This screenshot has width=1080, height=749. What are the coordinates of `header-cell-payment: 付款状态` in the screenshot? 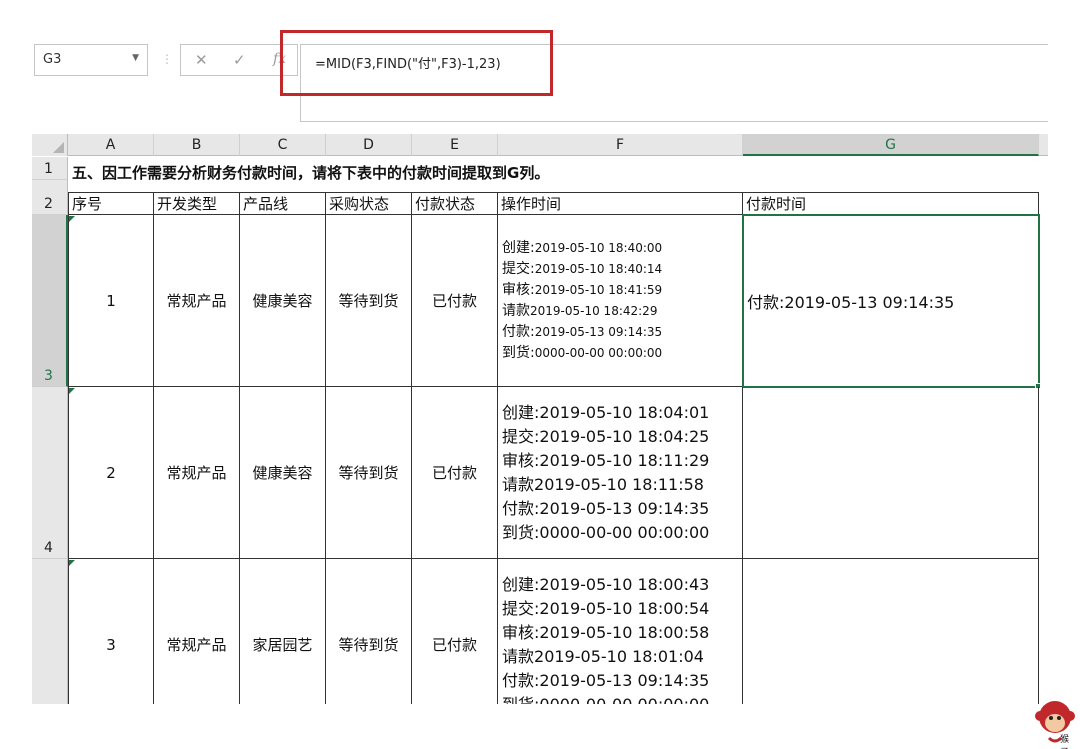 It's located at (455, 203).